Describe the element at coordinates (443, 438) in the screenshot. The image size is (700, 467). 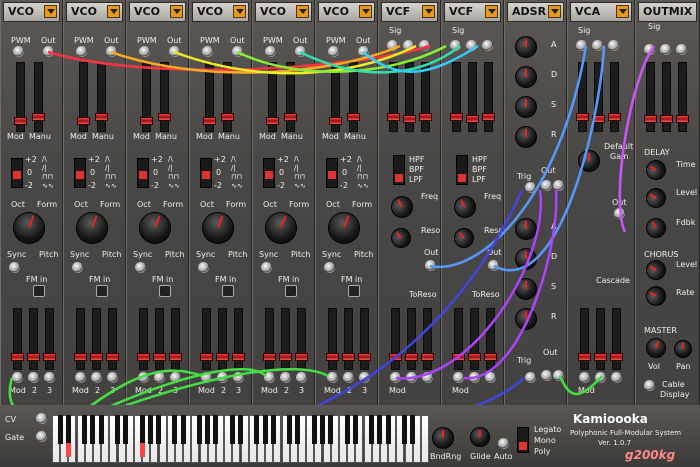
I see `bendrange-knob` at that location.